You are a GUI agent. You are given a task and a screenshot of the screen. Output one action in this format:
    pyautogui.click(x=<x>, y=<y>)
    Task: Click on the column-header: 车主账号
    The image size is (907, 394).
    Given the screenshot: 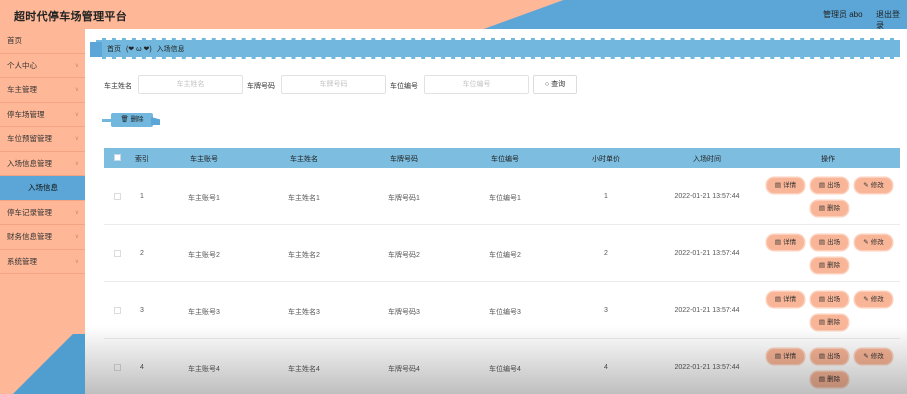 What is the action you would take?
    pyautogui.click(x=204, y=159)
    